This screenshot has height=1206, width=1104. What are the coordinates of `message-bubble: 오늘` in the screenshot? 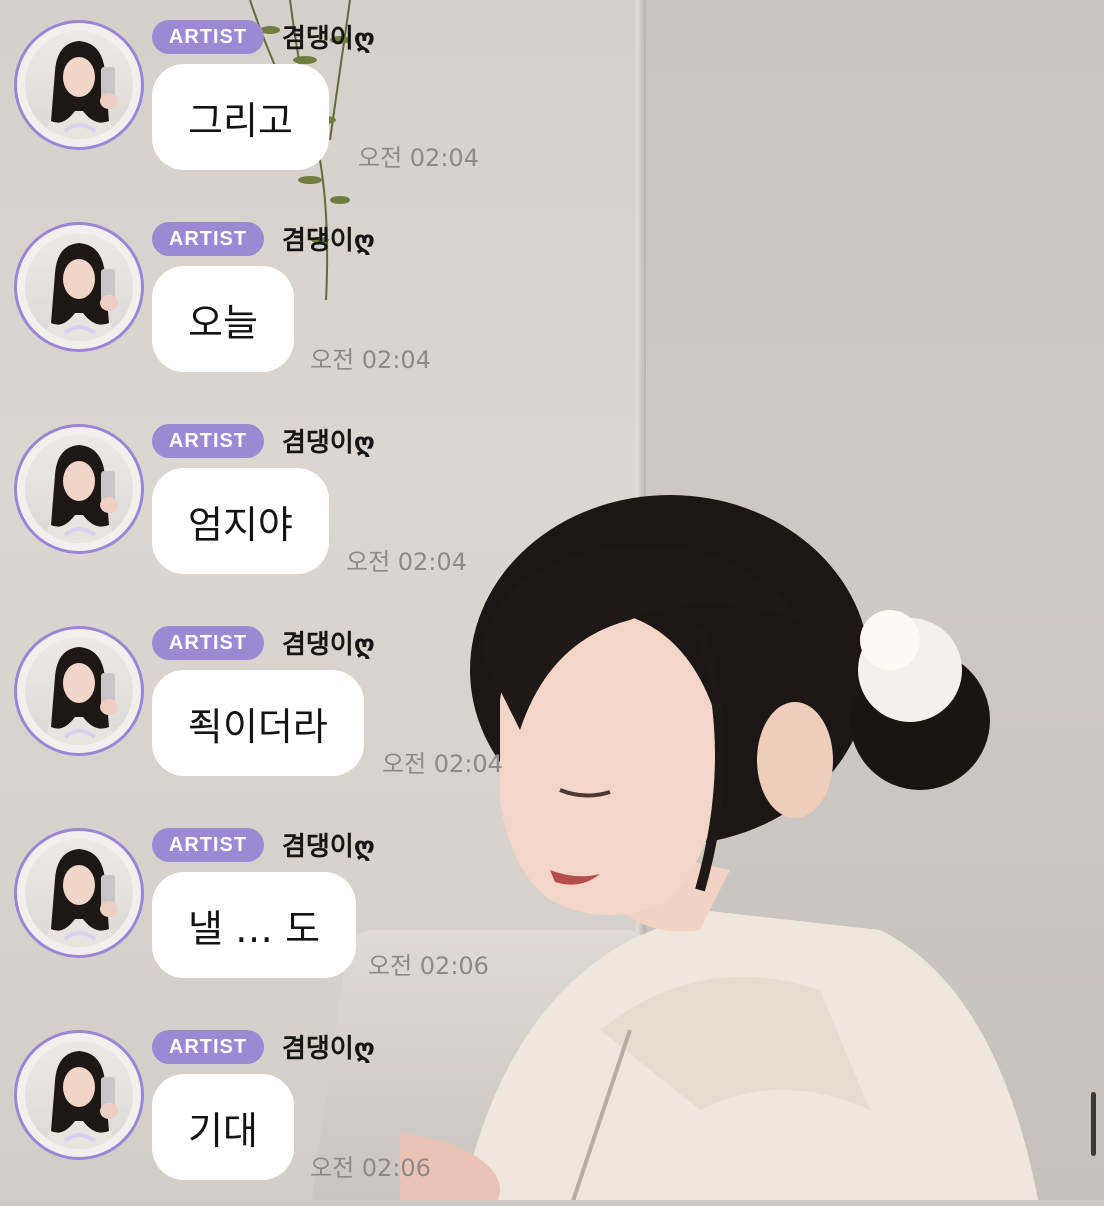 It's located at (223, 319).